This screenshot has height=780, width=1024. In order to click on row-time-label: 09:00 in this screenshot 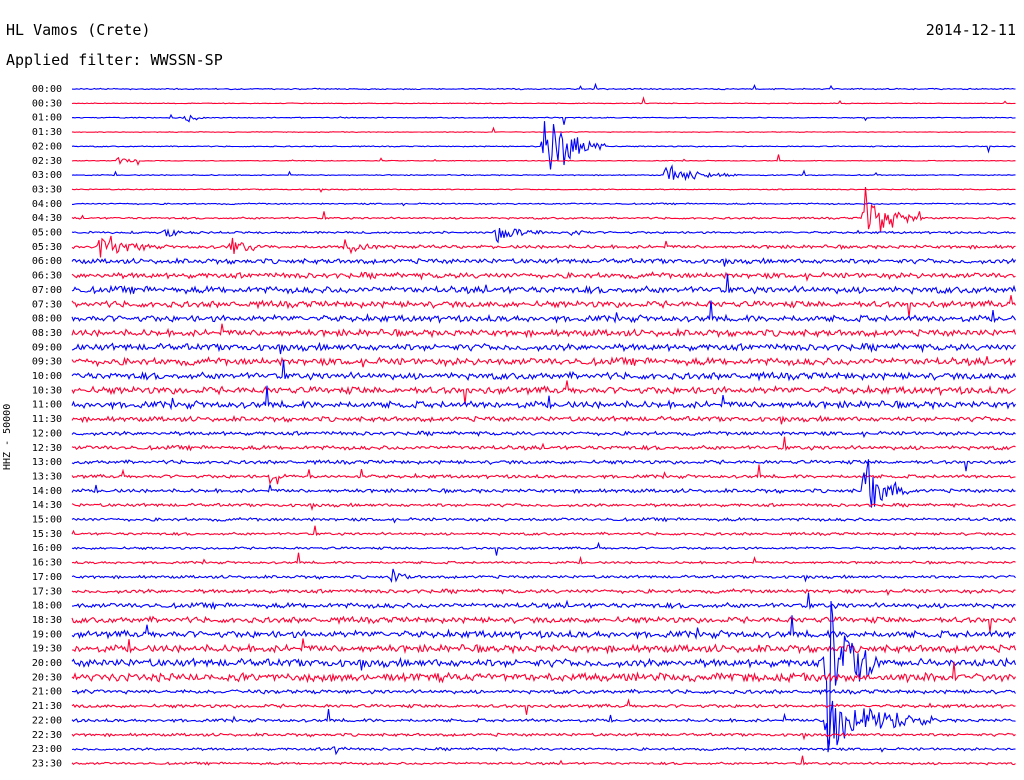, I will do `click(47, 347)`.